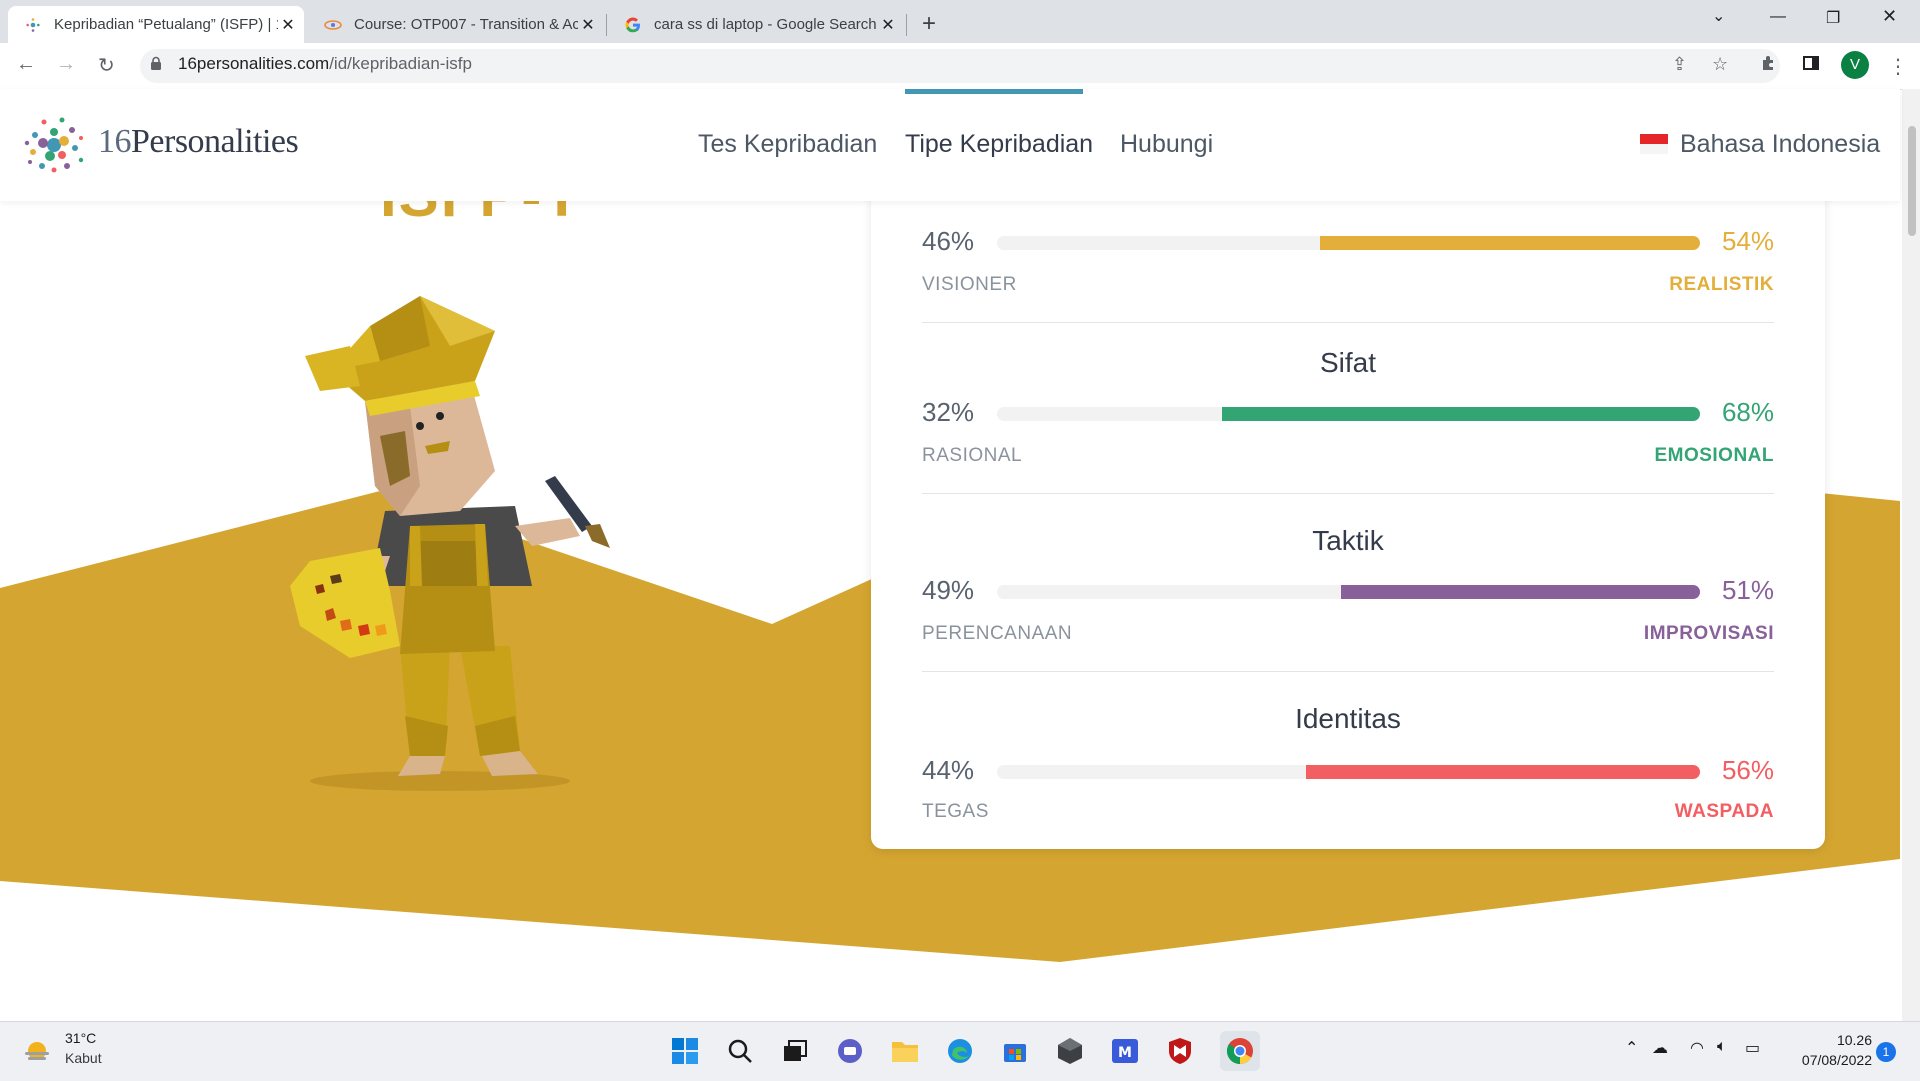 This screenshot has width=1920, height=1081. Describe the element at coordinates (166, 24) in the screenshot. I see `tab-title: Kepribadian “Petualang” (ISFP) | 1` at that location.